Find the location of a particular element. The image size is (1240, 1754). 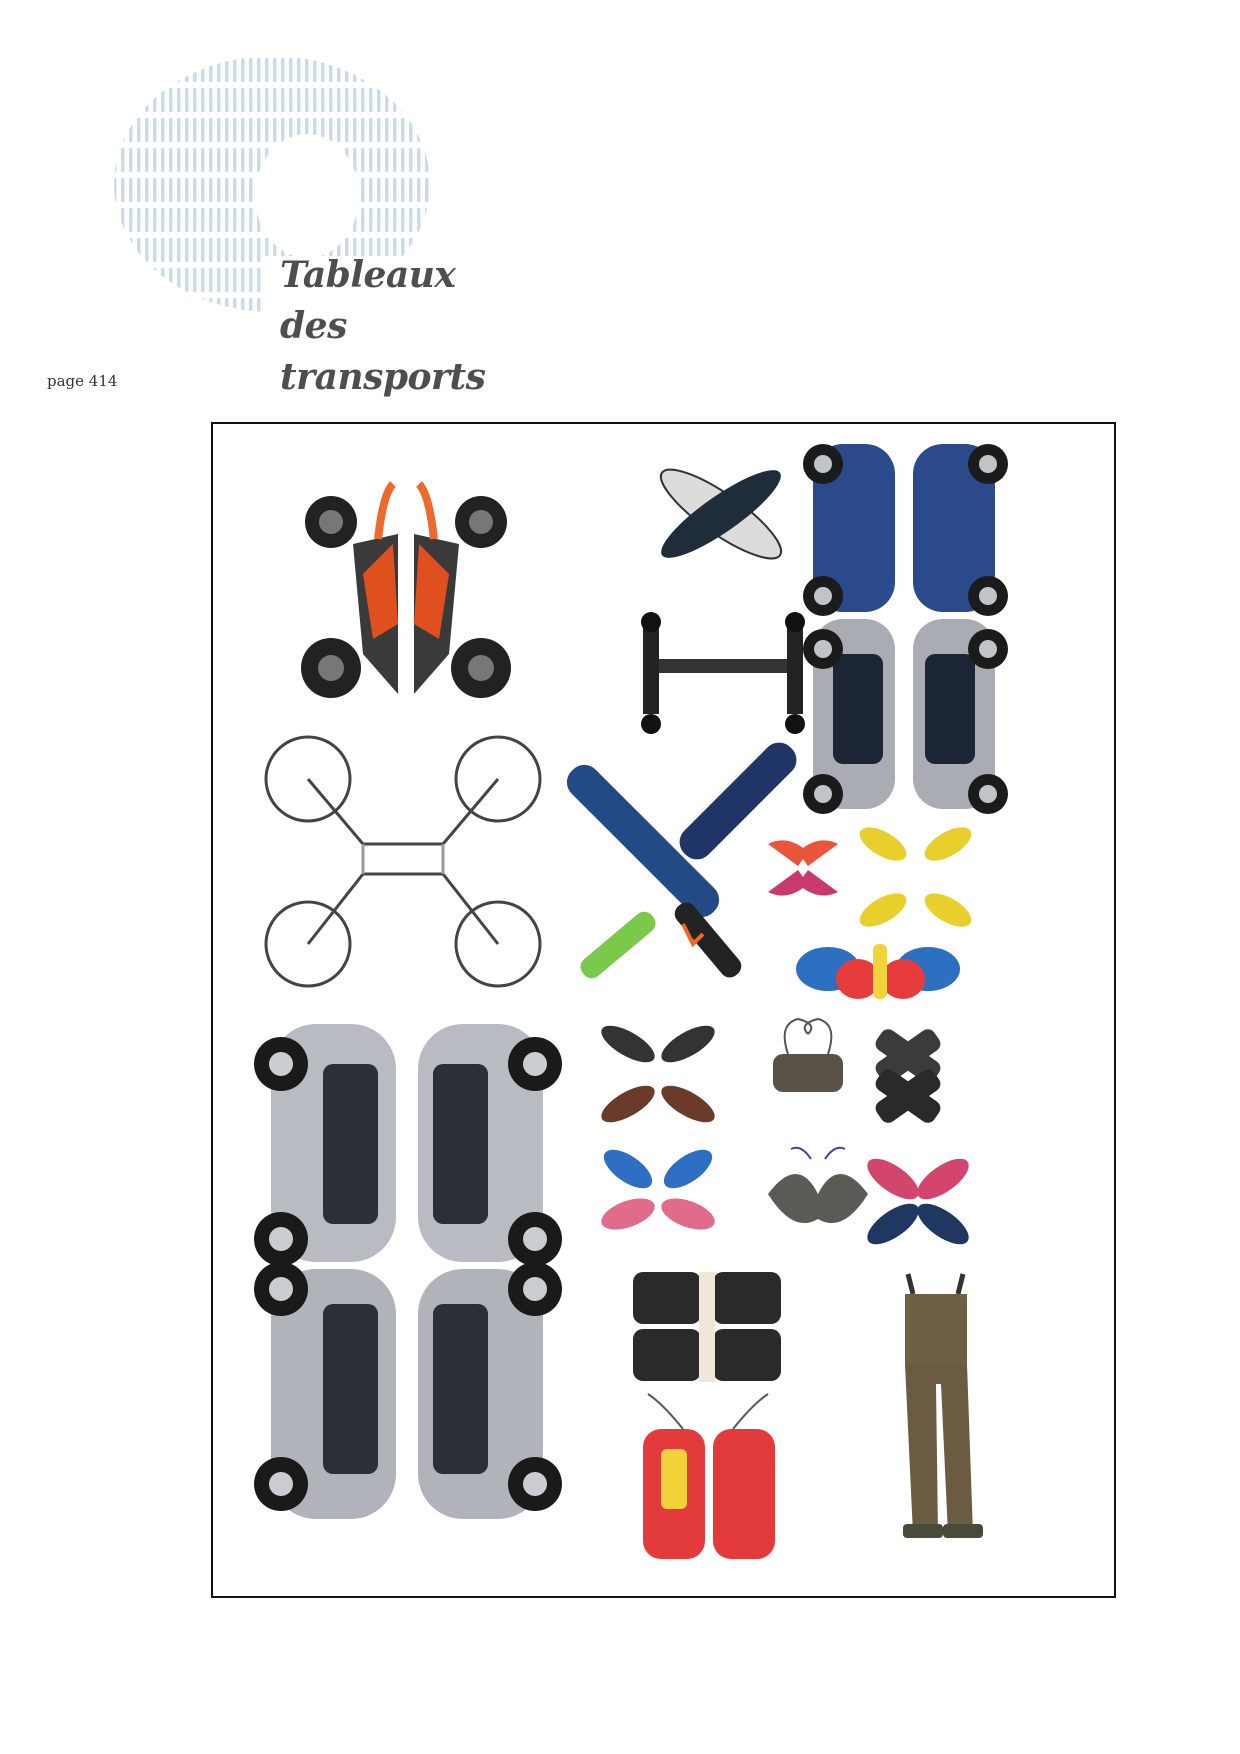

pink-shoes-collage-image is located at coordinates (918, 1201).